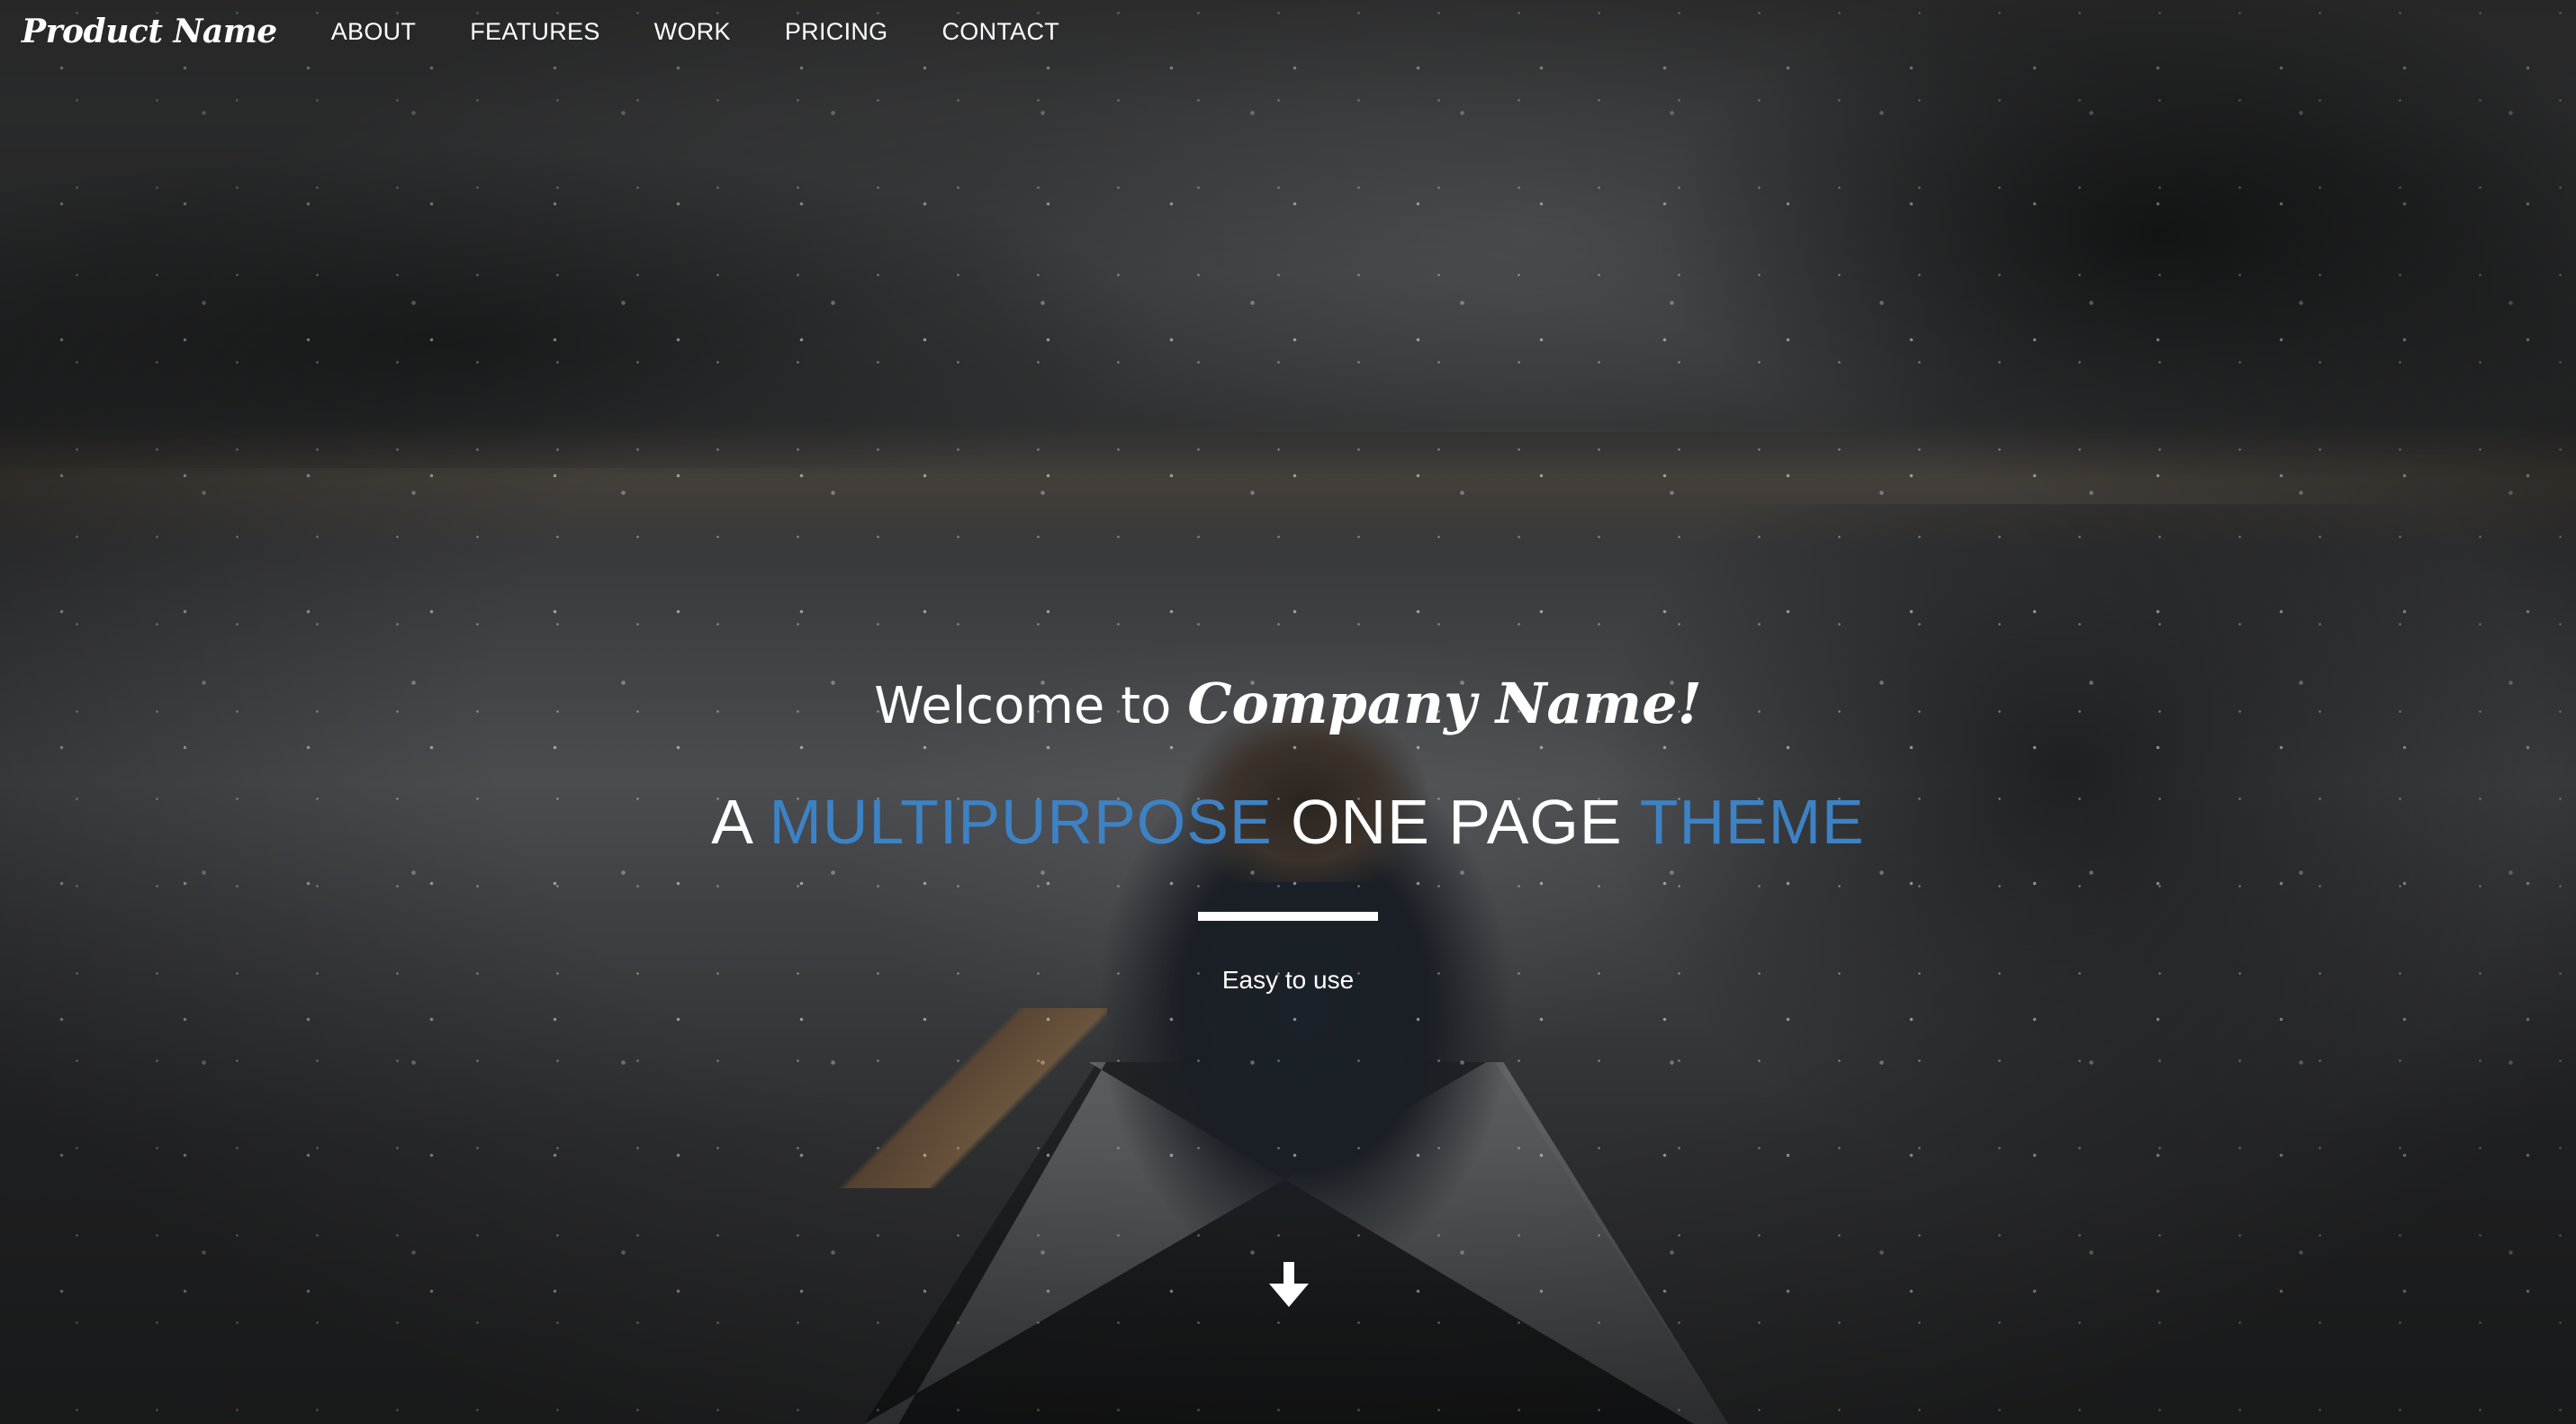  I want to click on tagline: A MULTIPURPOSE ONE PAGE THEME, so click(1288, 822).